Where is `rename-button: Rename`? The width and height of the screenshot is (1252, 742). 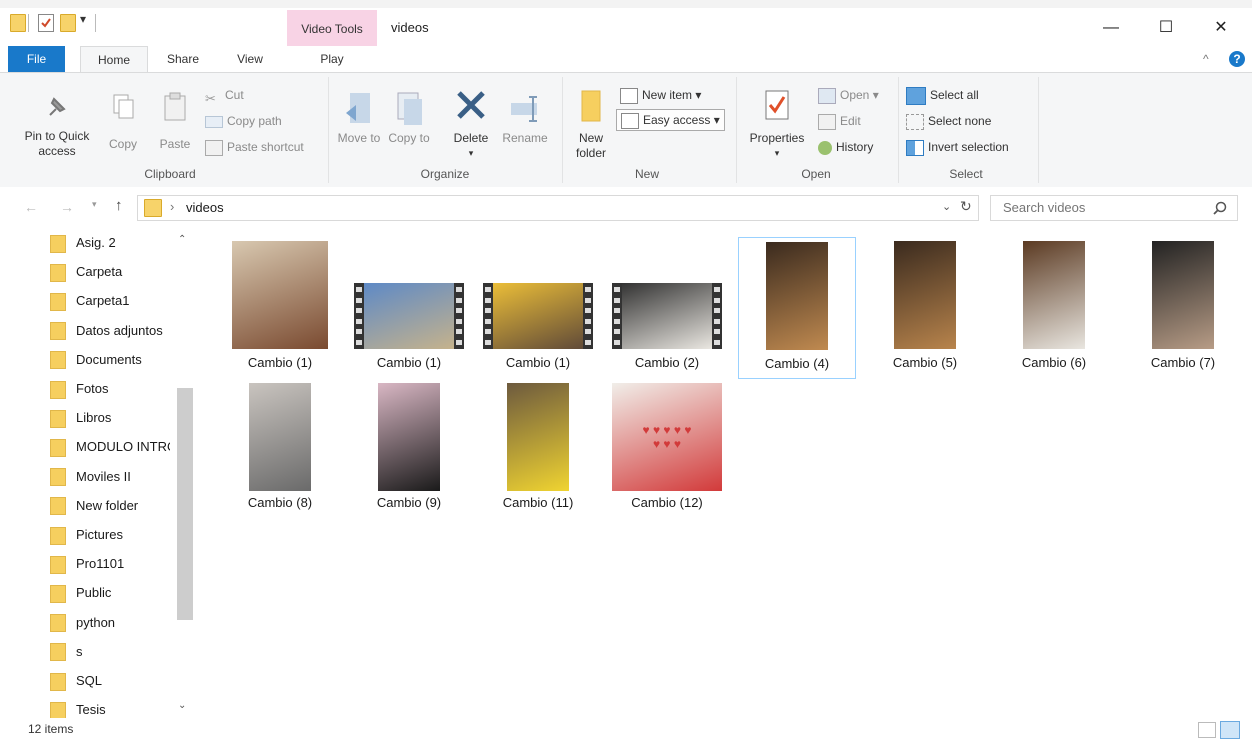 rename-button: Rename is located at coordinates (525, 118).